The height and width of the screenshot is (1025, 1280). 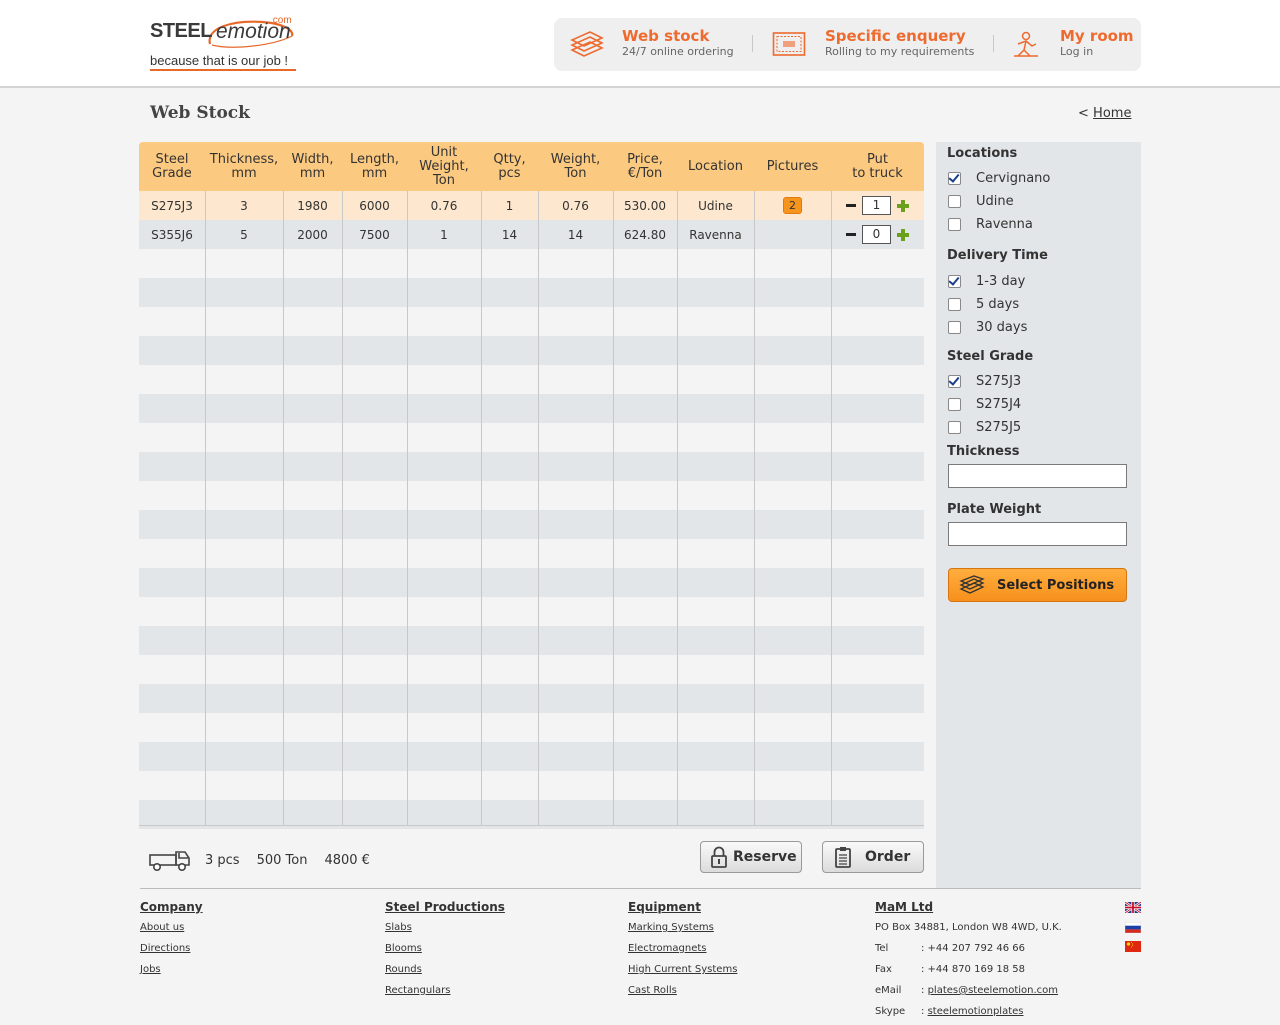 I want to click on page-title: Web Stock, so click(x=200, y=113).